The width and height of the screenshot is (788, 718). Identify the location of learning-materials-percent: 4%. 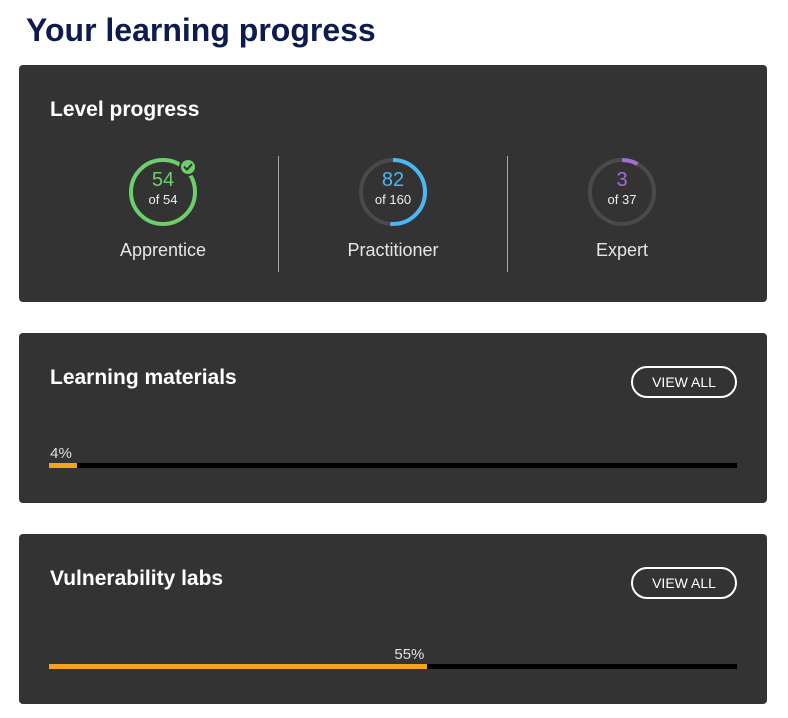
(61, 453).